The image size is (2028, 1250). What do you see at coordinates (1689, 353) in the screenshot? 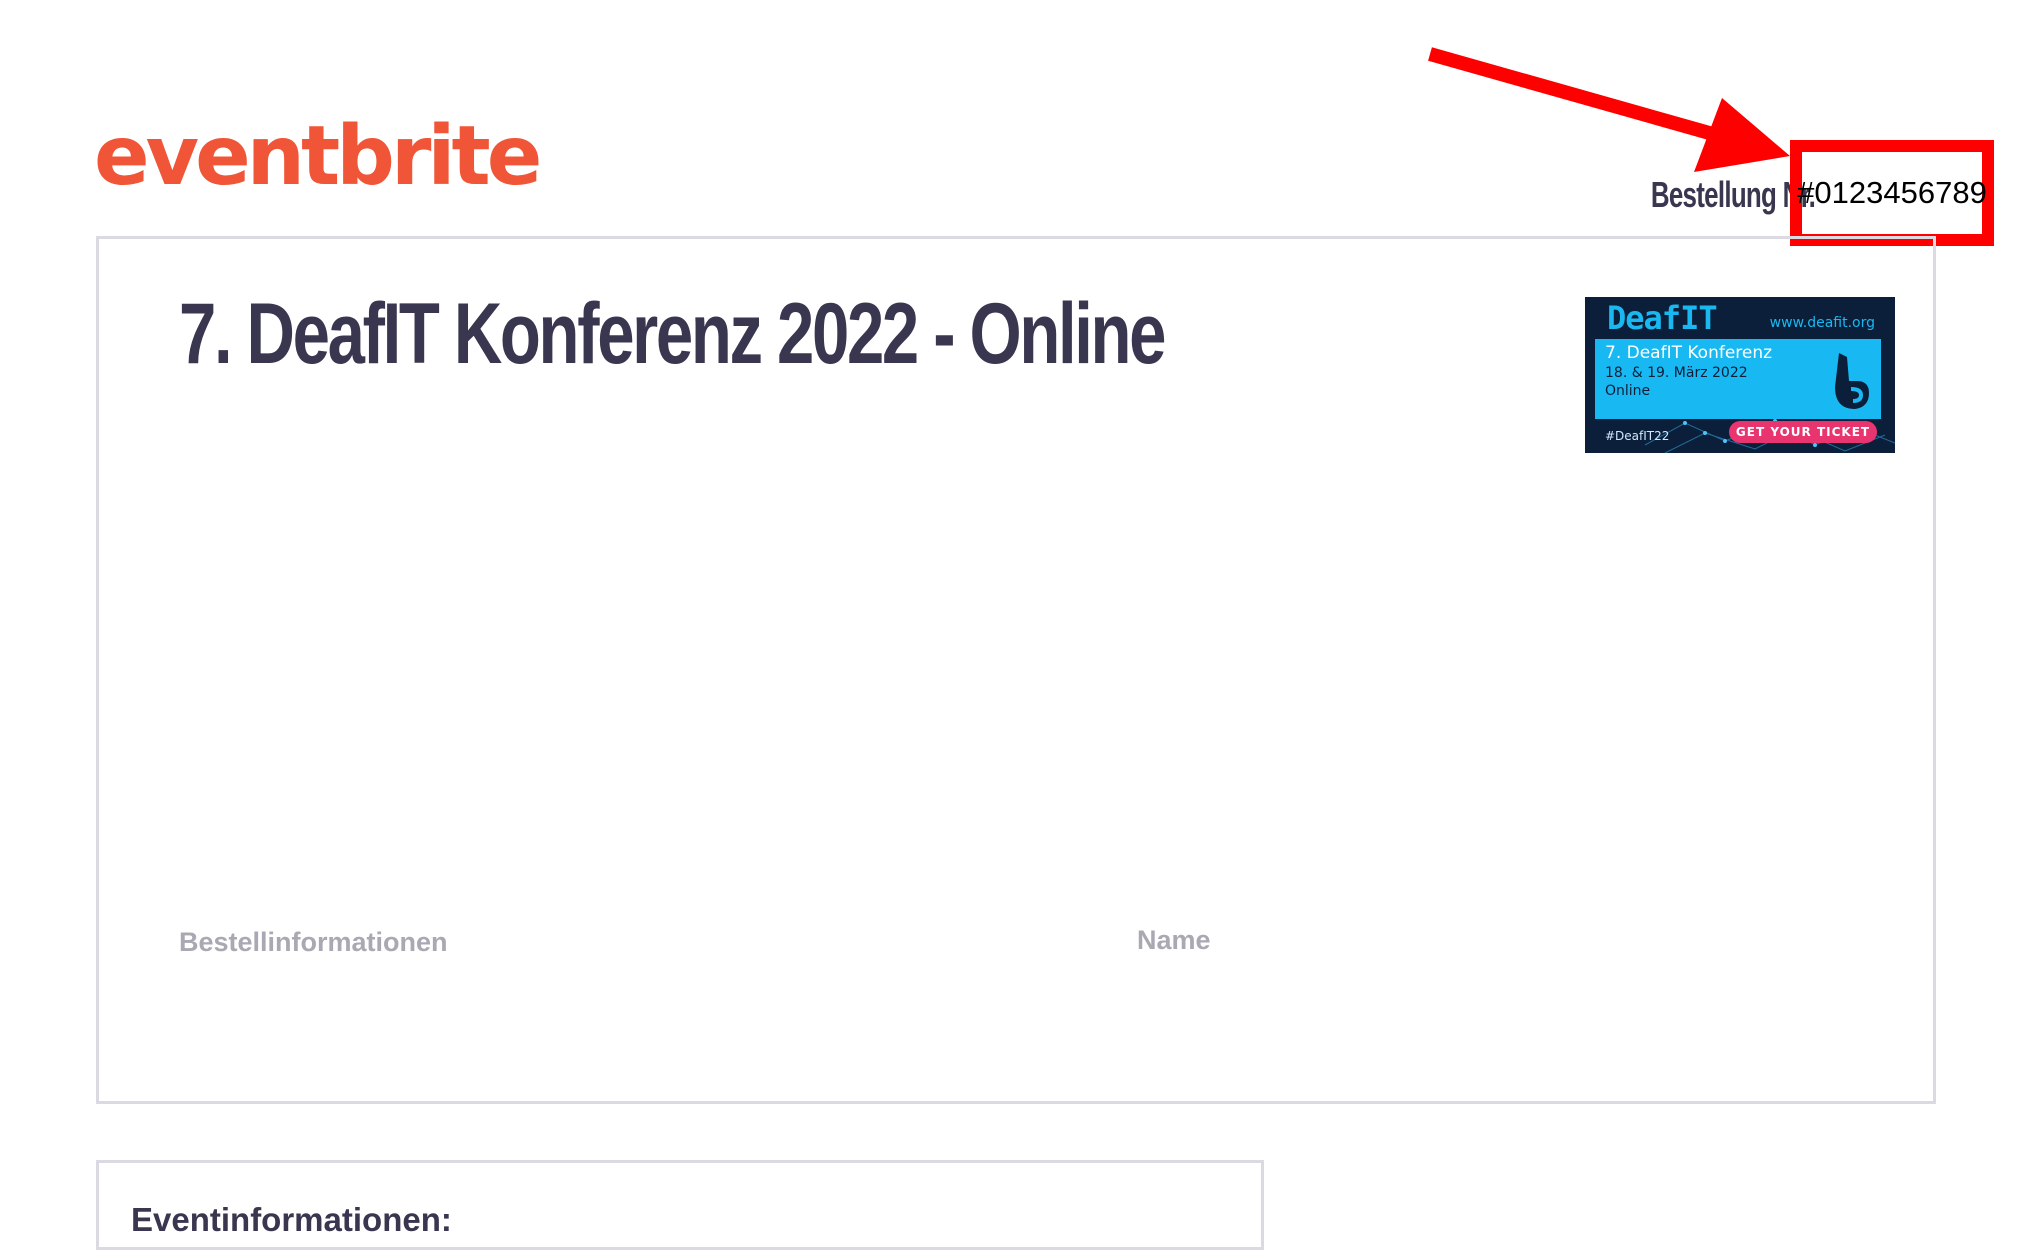
I see `banner-conference: 7. DeafIT Konferenz` at bounding box center [1689, 353].